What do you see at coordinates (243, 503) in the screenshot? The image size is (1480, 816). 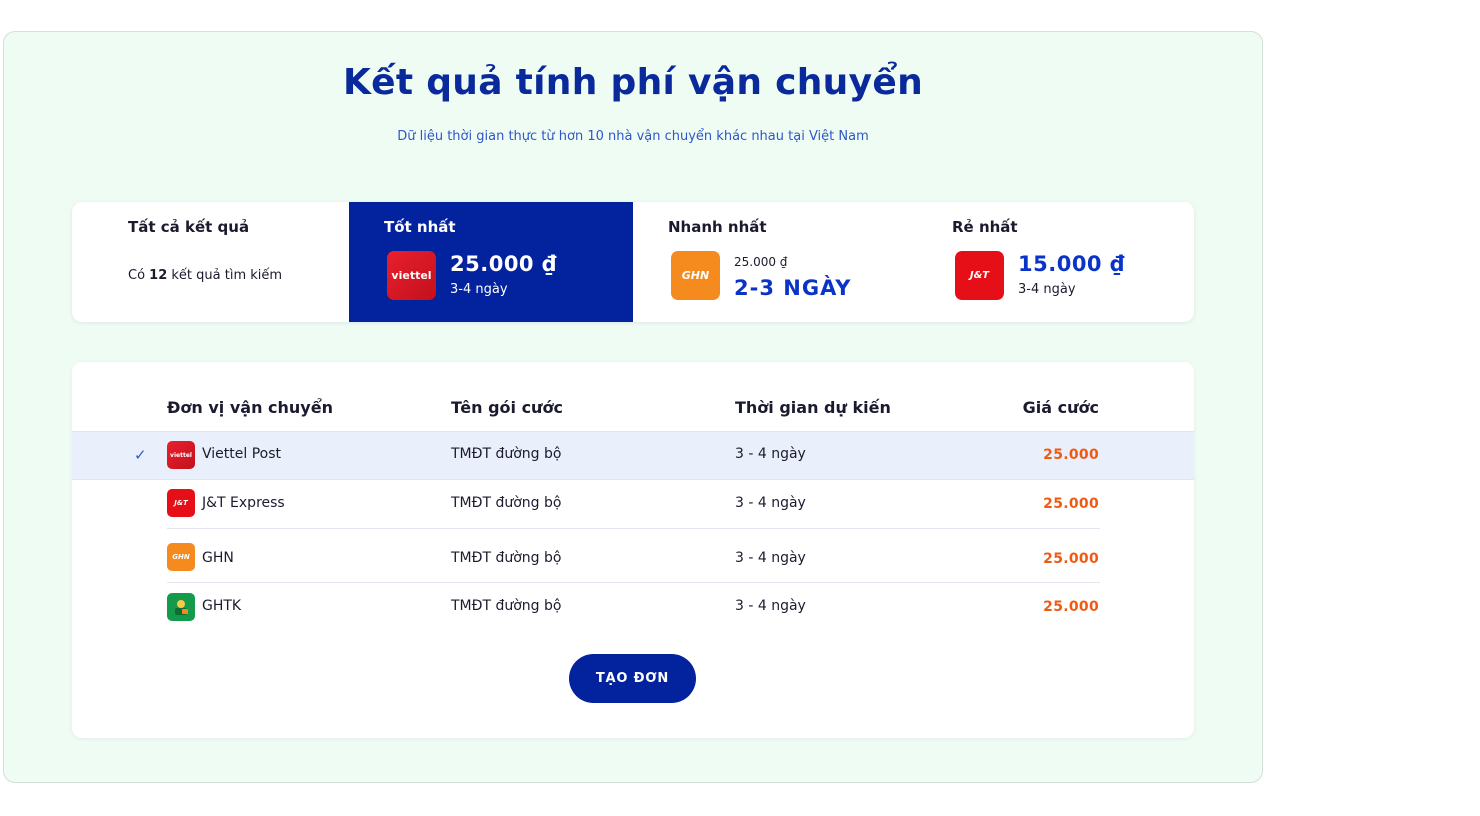 I see `carrier-name: J&T Express` at bounding box center [243, 503].